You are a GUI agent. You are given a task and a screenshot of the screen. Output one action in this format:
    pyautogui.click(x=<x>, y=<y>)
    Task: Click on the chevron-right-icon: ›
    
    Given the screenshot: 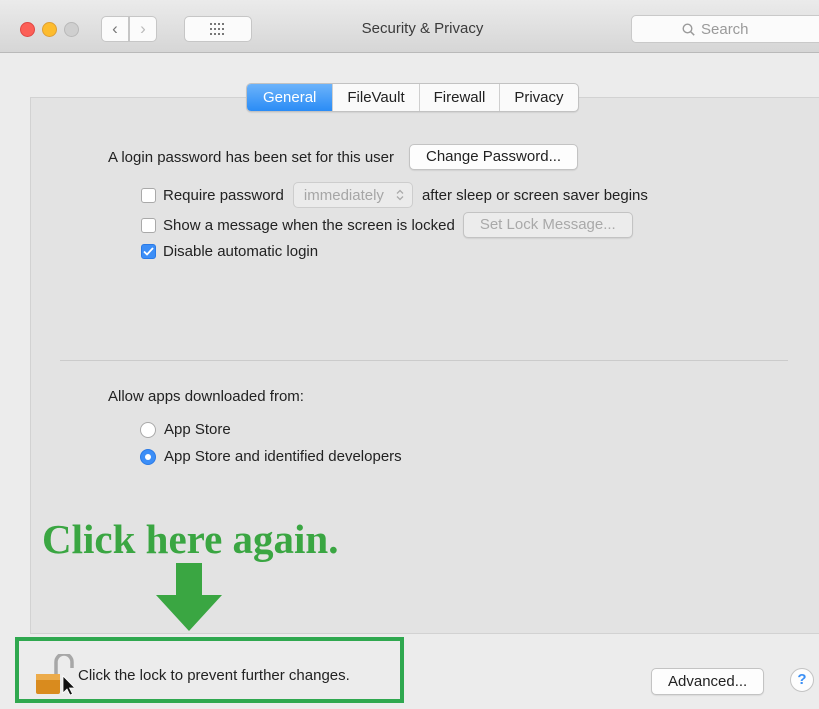 What is the action you would take?
    pyautogui.click(x=143, y=28)
    